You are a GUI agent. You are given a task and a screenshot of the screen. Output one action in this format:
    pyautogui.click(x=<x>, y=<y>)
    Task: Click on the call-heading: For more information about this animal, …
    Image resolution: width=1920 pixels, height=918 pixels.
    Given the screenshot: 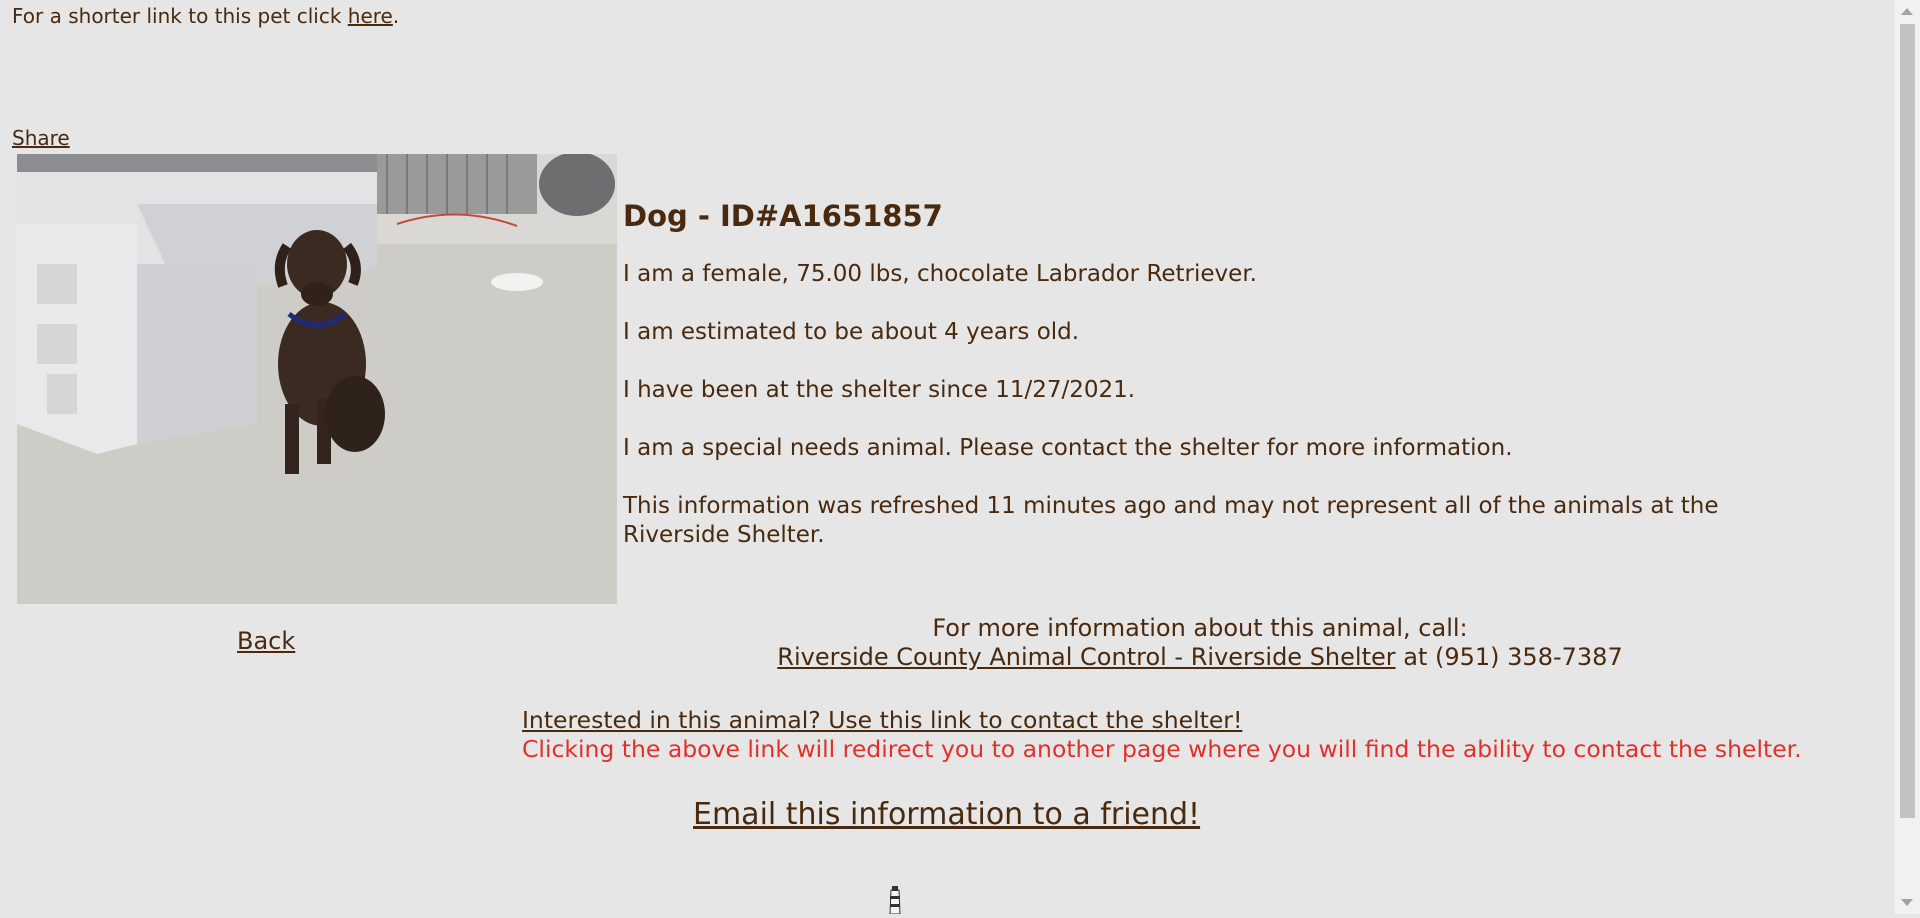 What is the action you would take?
    pyautogui.click(x=1200, y=628)
    